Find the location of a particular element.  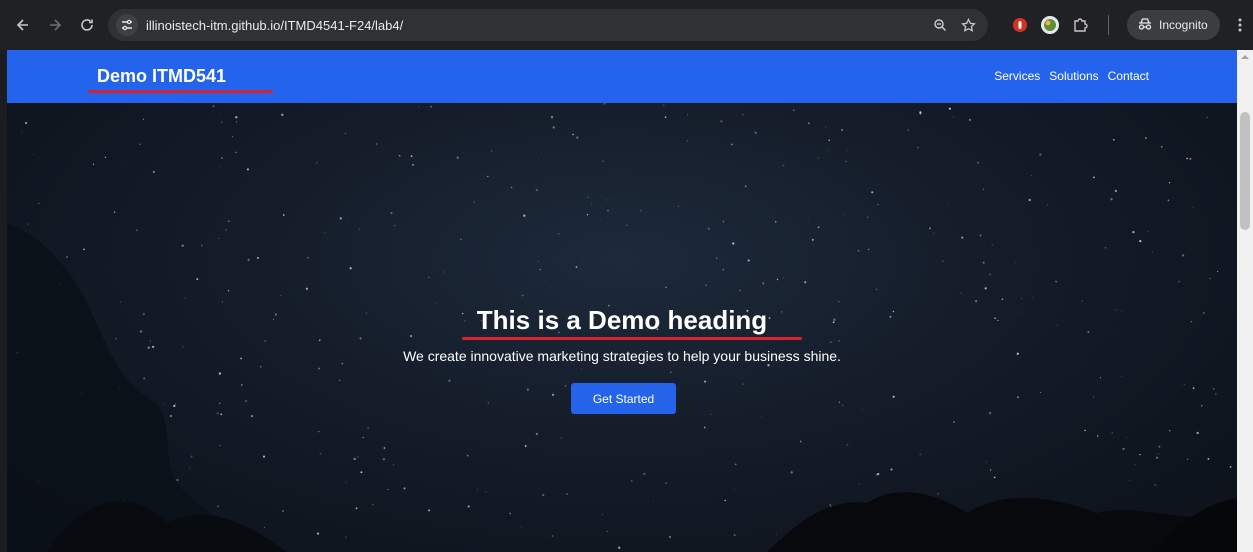

back-icon is located at coordinates (23, 25).